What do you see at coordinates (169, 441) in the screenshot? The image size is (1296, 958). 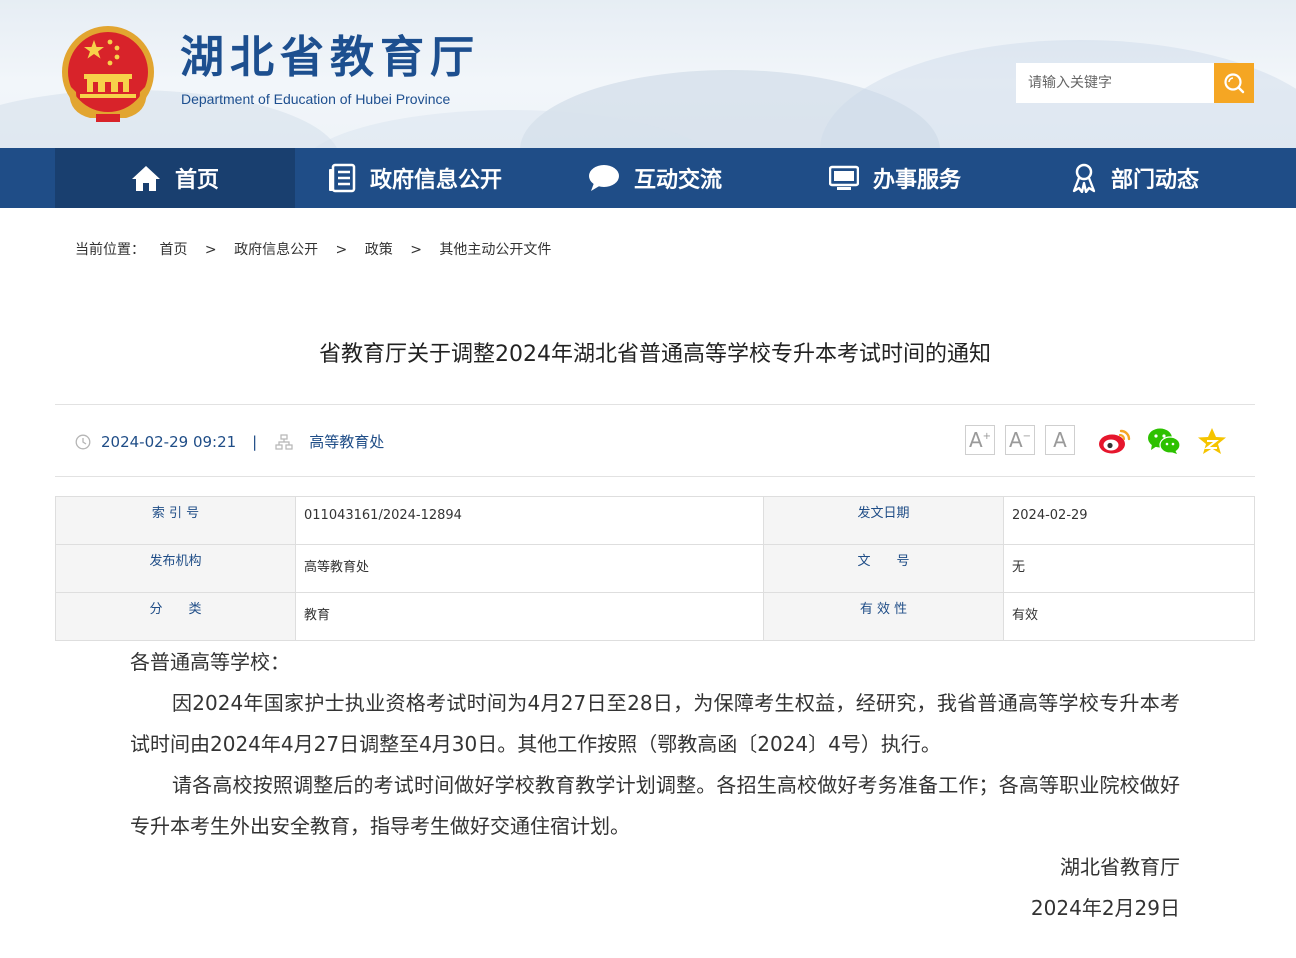 I see `publish-datetime: 2024-02-29 09:21` at bounding box center [169, 441].